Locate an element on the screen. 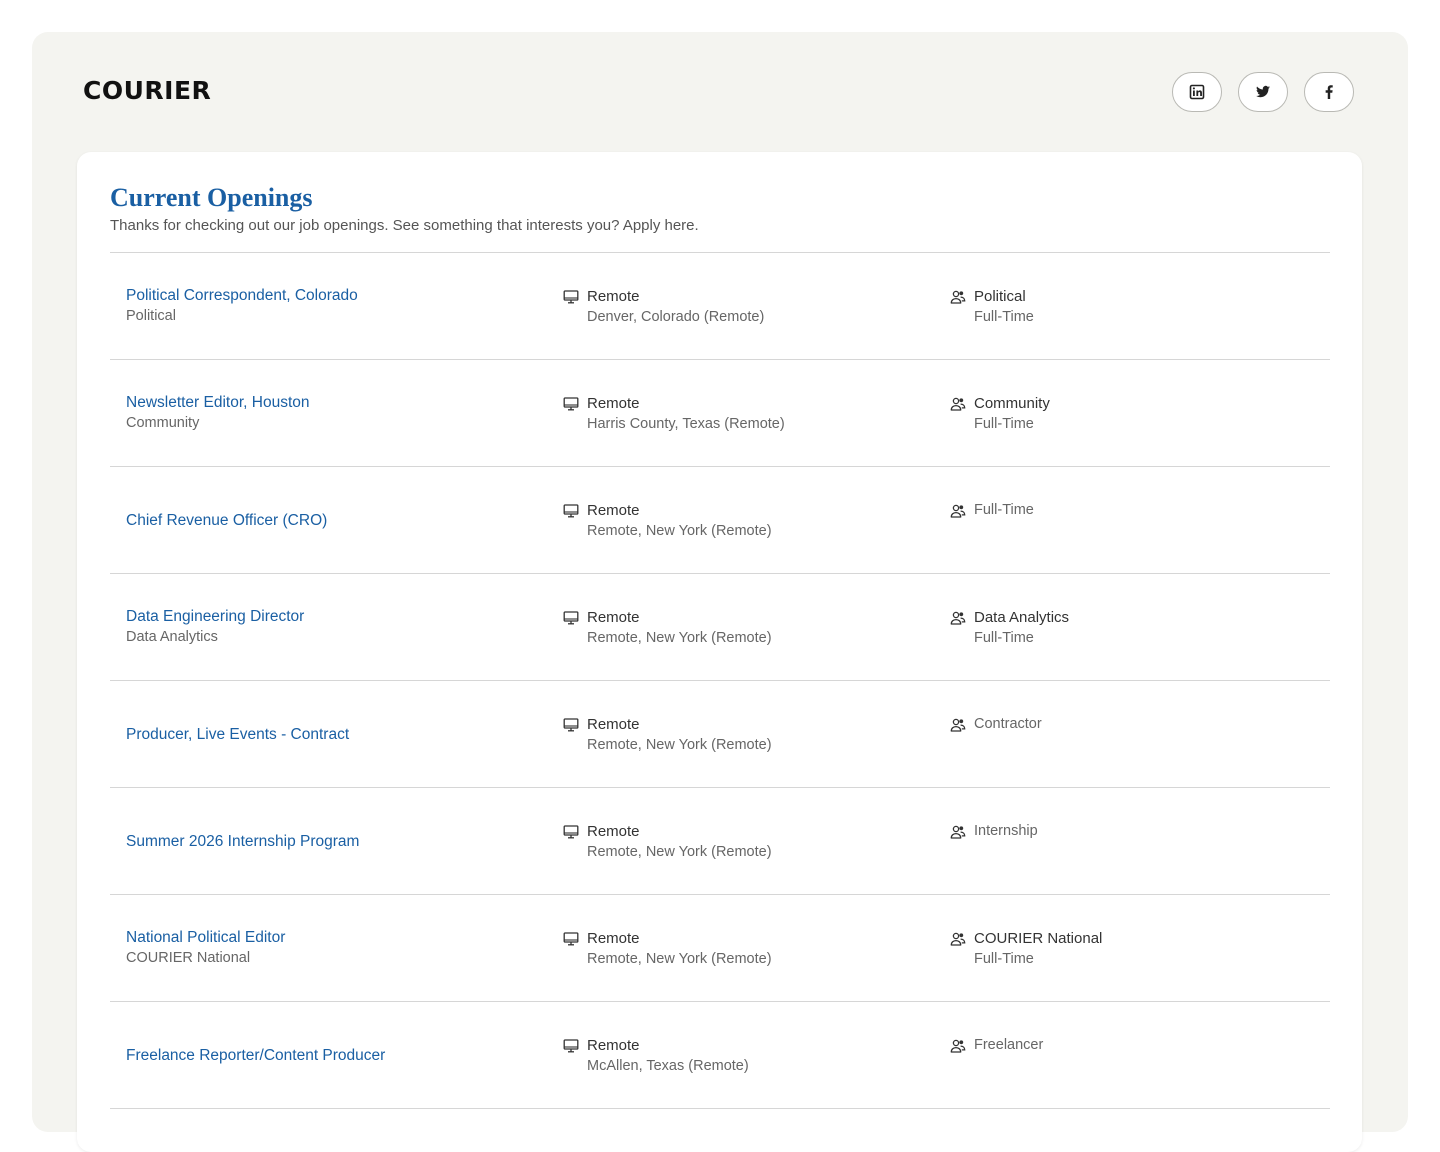 Image resolution: width=1440 pixels, height=1152 pixels. job-title-column: Producer, Live Events - Contract is located at coordinates (336, 734).